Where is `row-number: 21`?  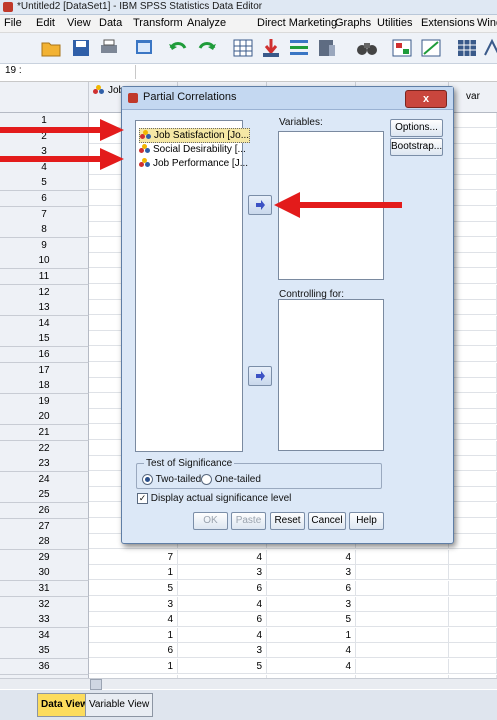
row-number: 21 is located at coordinates (44, 433).